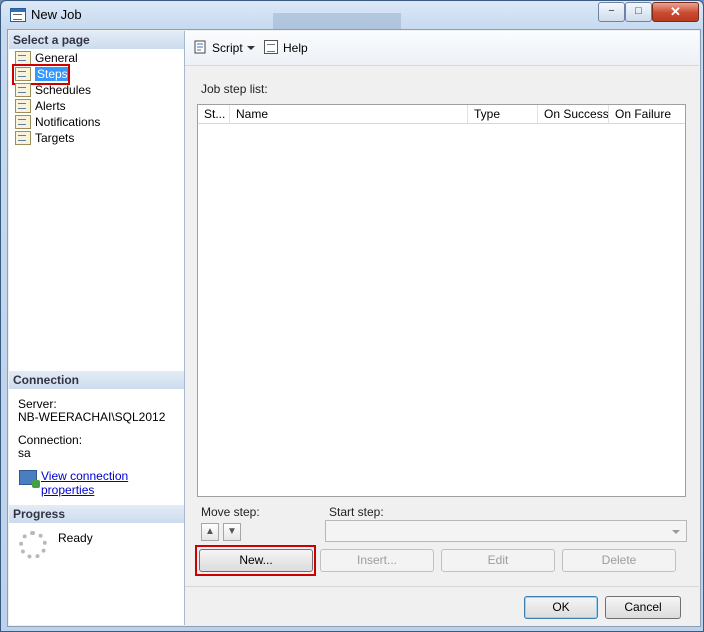 This screenshot has height=632, width=704. What do you see at coordinates (18, 15) in the screenshot?
I see `app-icon` at bounding box center [18, 15].